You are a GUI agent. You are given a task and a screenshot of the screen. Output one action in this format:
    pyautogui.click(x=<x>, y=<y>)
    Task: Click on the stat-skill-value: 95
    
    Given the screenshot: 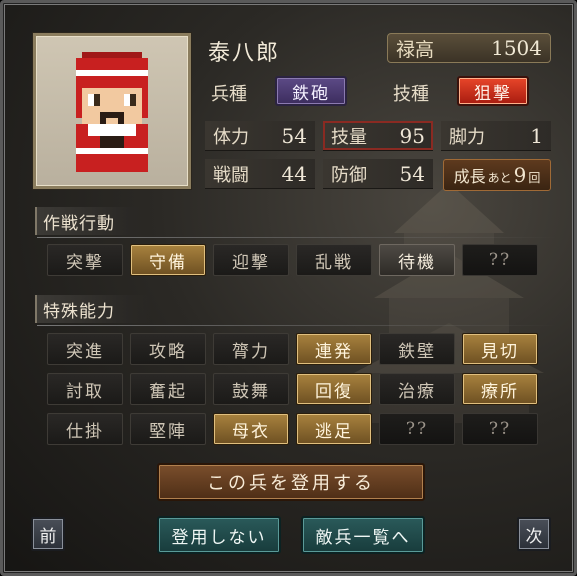 What is the action you would take?
    pyautogui.click(x=412, y=135)
    